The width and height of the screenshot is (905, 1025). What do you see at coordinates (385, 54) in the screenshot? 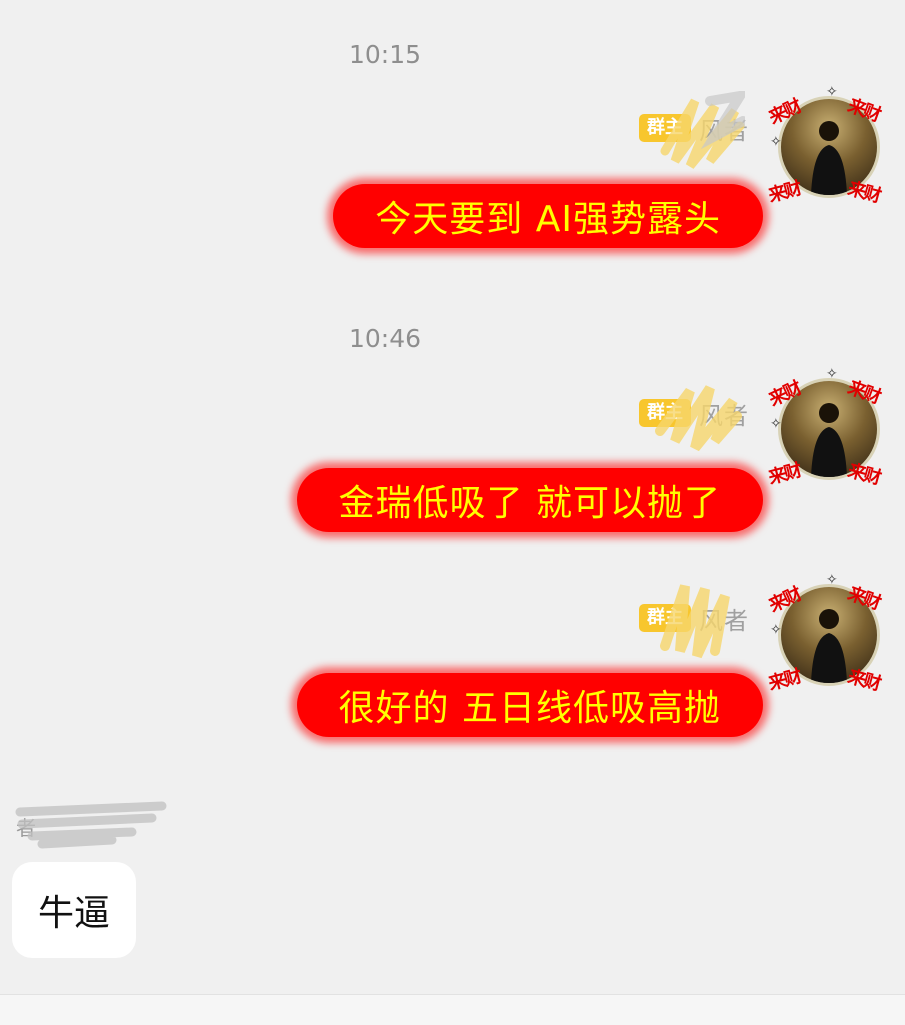
I see `timestamp: 10:15` at bounding box center [385, 54].